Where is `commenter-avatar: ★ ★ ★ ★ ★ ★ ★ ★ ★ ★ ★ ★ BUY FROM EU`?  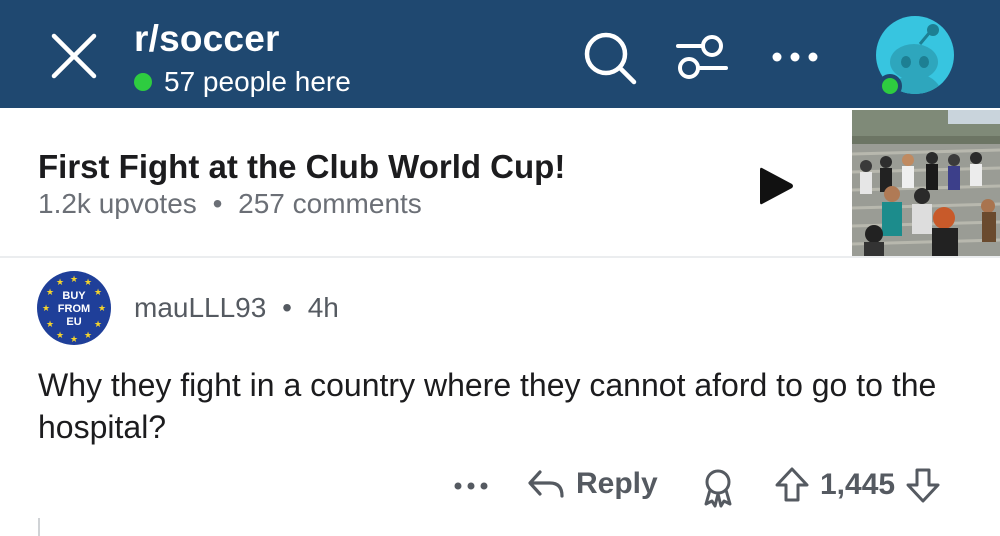 commenter-avatar: ★ ★ ★ ★ ★ ★ ★ ★ ★ ★ ★ ★ BUY FROM EU is located at coordinates (74, 308).